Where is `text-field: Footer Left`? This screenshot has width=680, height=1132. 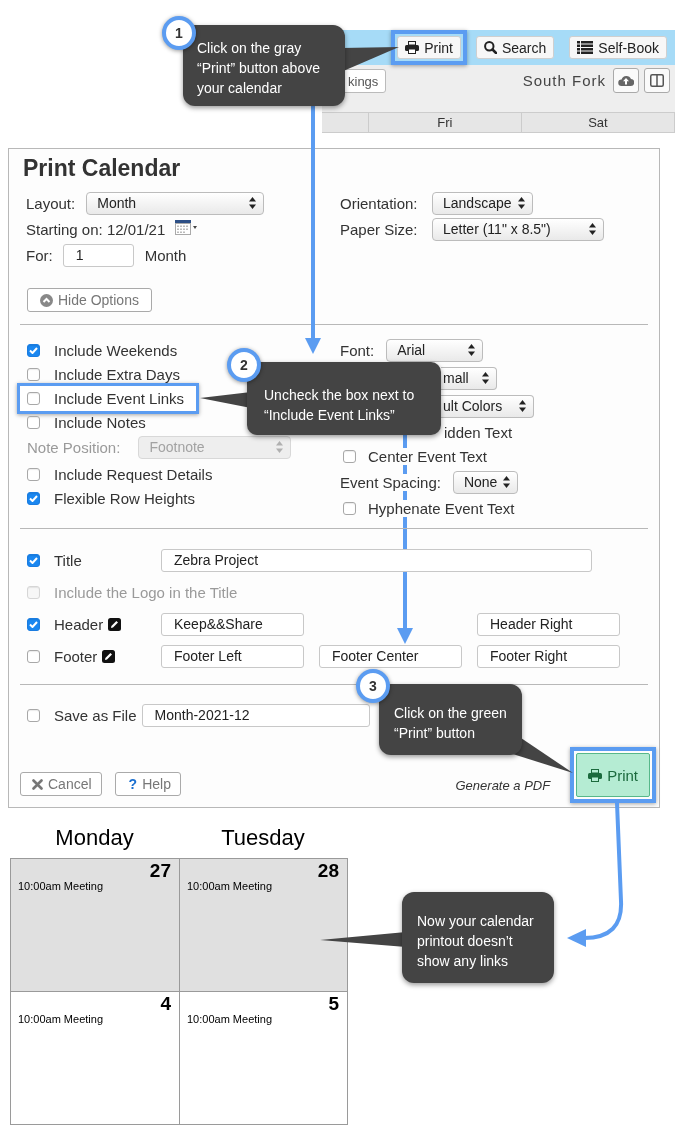 text-field: Footer Left is located at coordinates (232, 656).